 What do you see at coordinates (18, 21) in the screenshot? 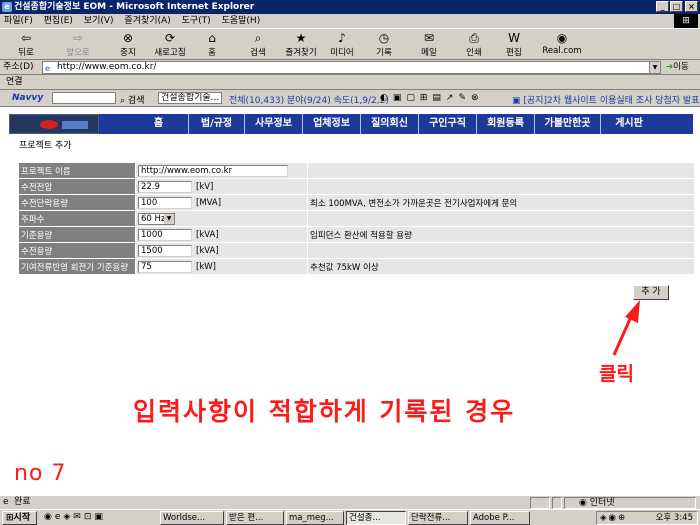
I see `menu-file: 파일(F)` at bounding box center [18, 21].